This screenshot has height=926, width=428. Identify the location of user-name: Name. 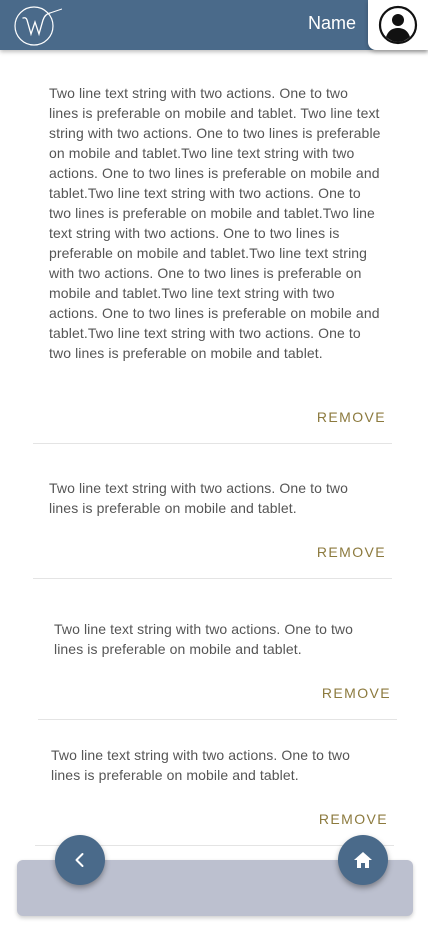
(331, 23).